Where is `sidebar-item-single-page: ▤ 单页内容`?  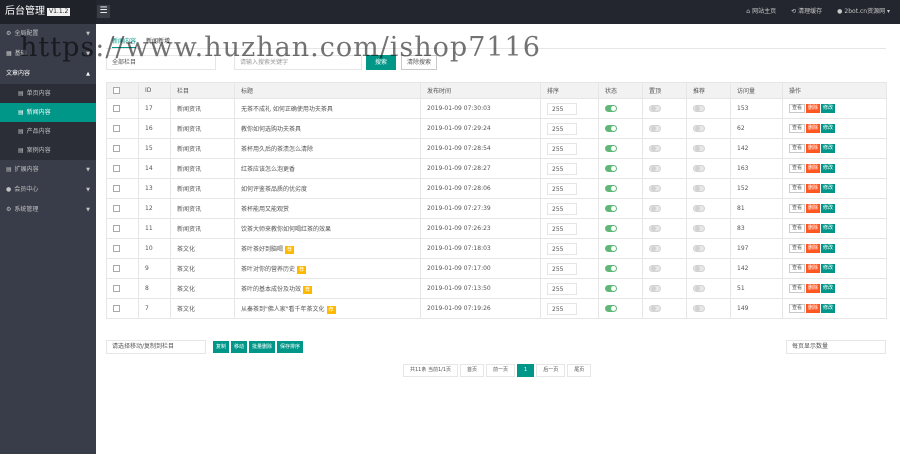 sidebar-item-single-page: ▤ 单页内容 is located at coordinates (48, 93).